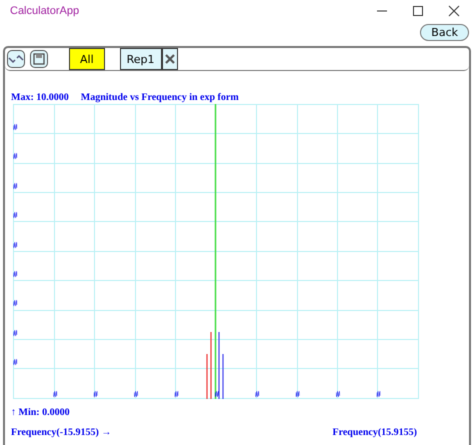 Image resolution: width=474 pixels, height=445 pixels. Describe the element at coordinates (374, 432) in the screenshot. I see `frequency-end-label: Frequency(15.9155)` at that location.